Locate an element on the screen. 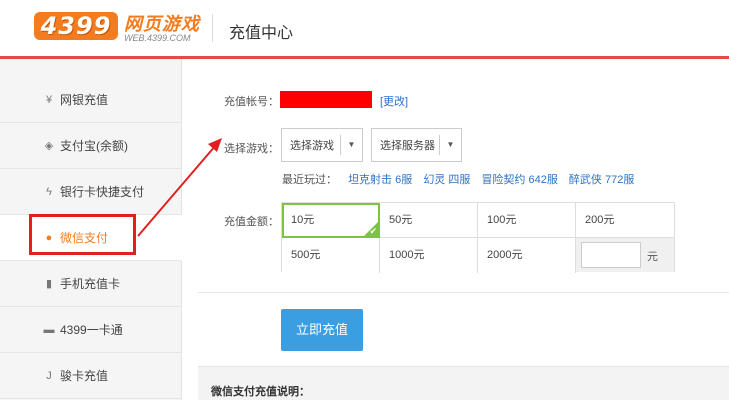 Image resolution: width=729 pixels, height=400 pixels. recent-game-link: 醉武侠 772服 is located at coordinates (601, 180).